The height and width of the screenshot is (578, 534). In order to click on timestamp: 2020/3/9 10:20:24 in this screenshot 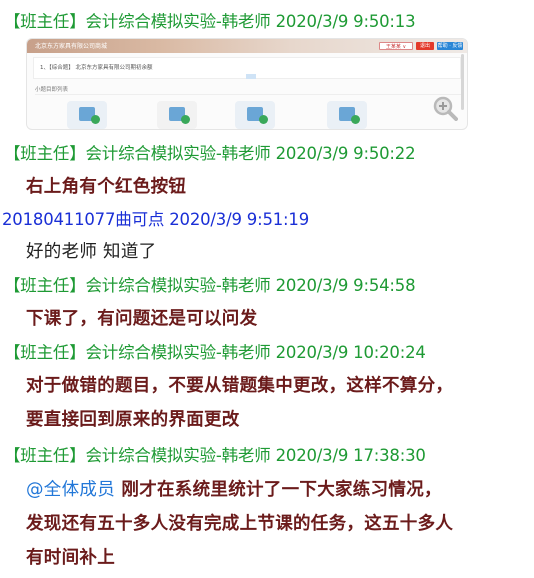, I will do `click(350, 352)`.